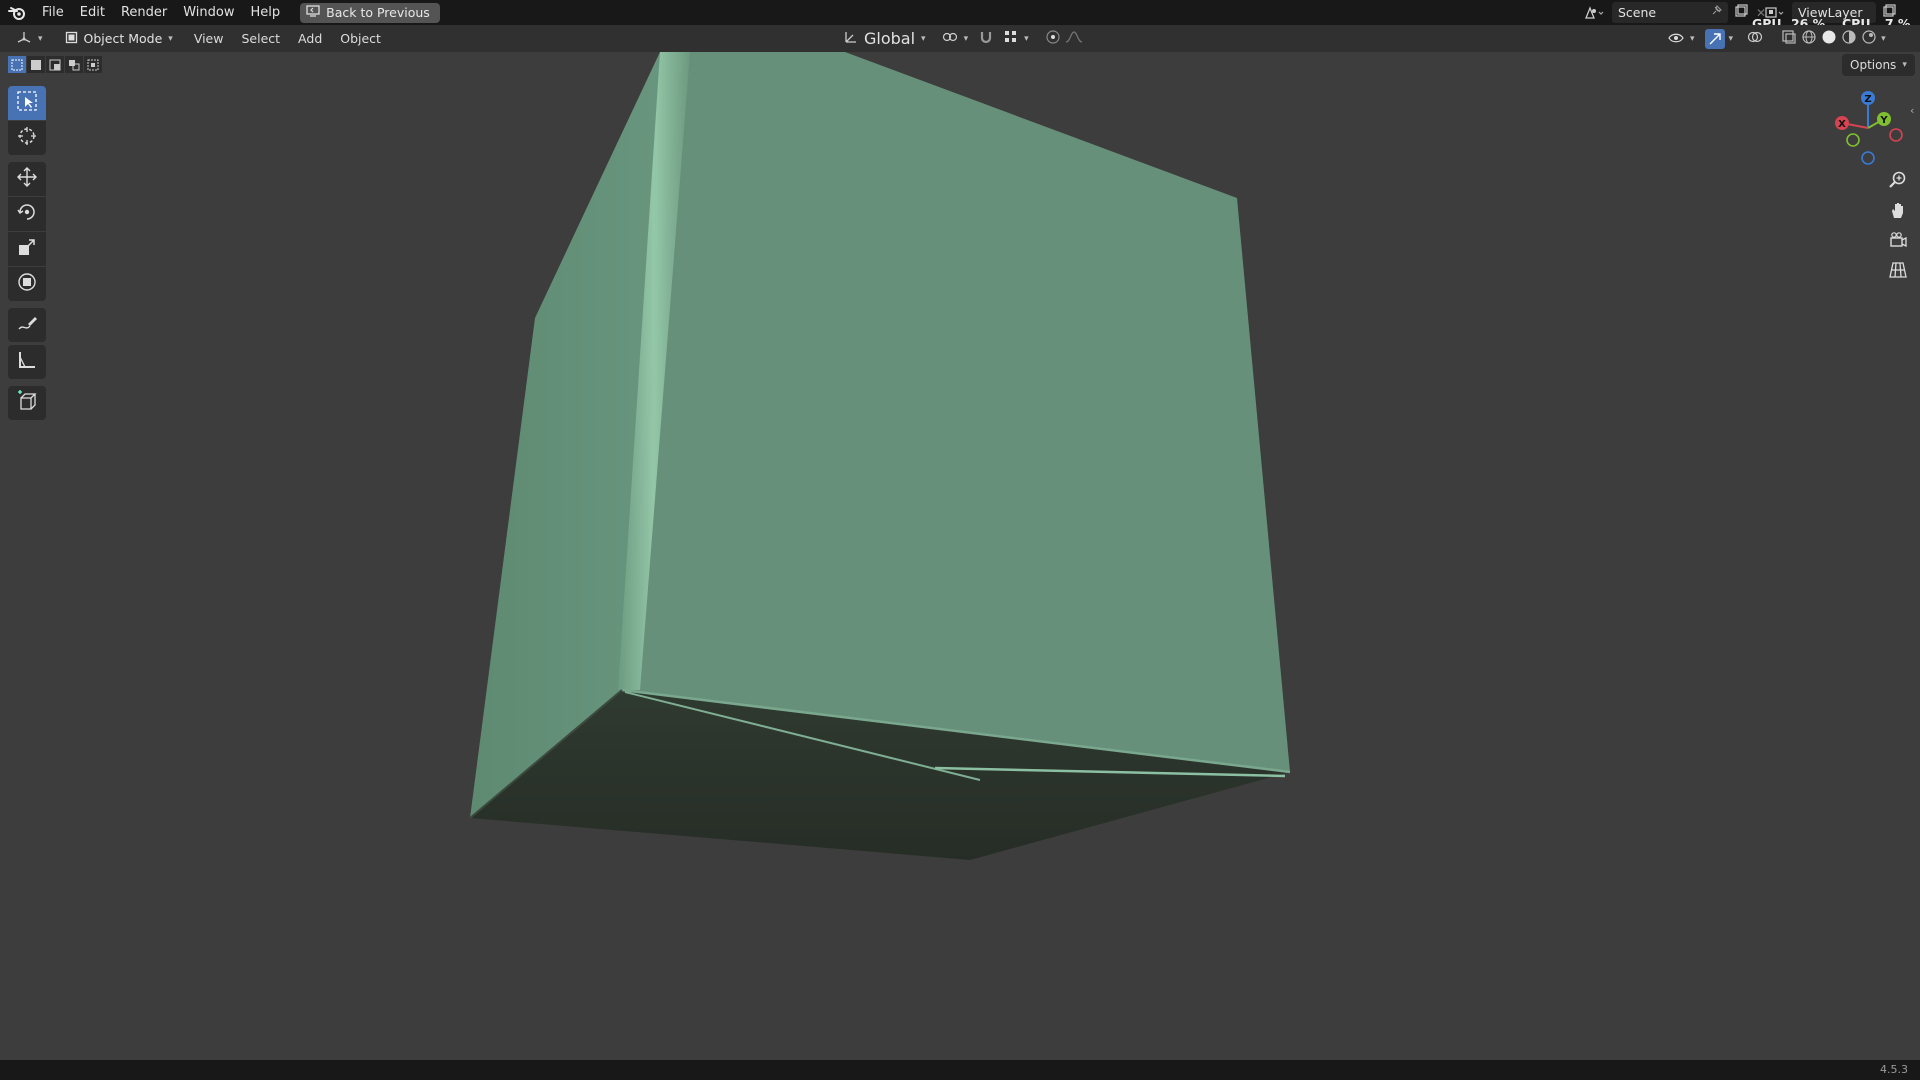  What do you see at coordinates (378, 12) in the screenshot?
I see `back-to-previous-label: Back to Previous` at bounding box center [378, 12].